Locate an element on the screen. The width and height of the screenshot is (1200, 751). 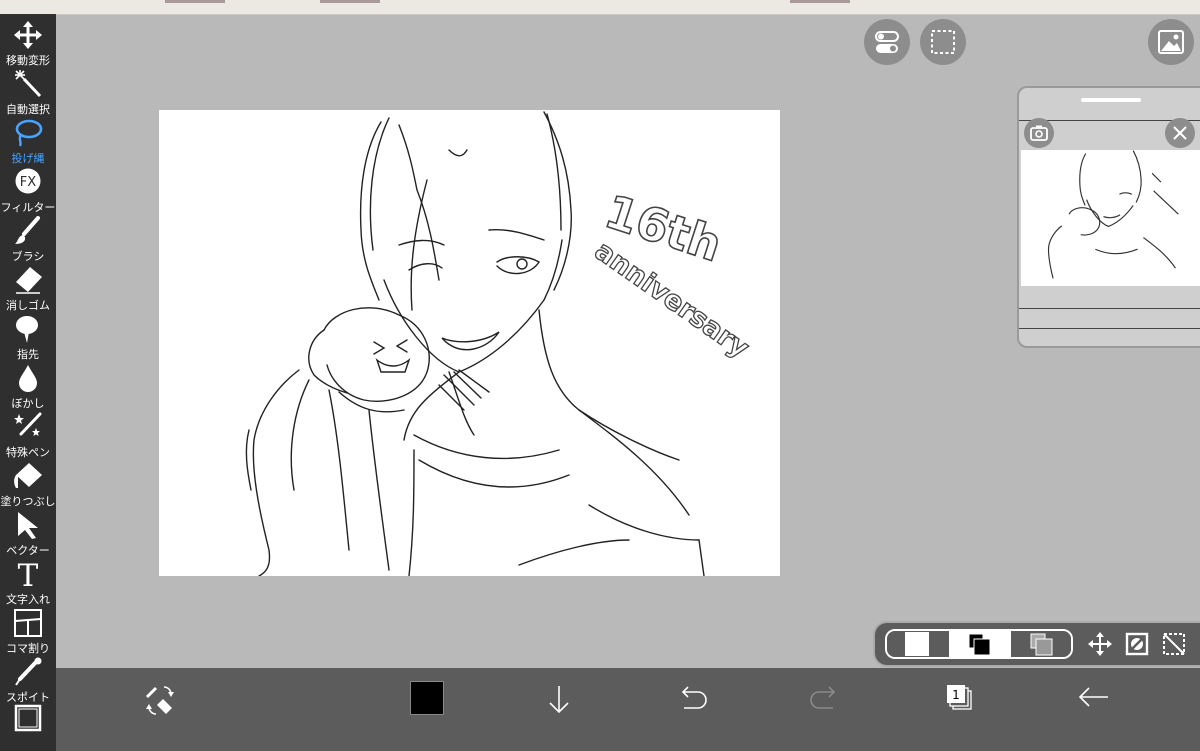
close-icon is located at coordinates (1180, 133).